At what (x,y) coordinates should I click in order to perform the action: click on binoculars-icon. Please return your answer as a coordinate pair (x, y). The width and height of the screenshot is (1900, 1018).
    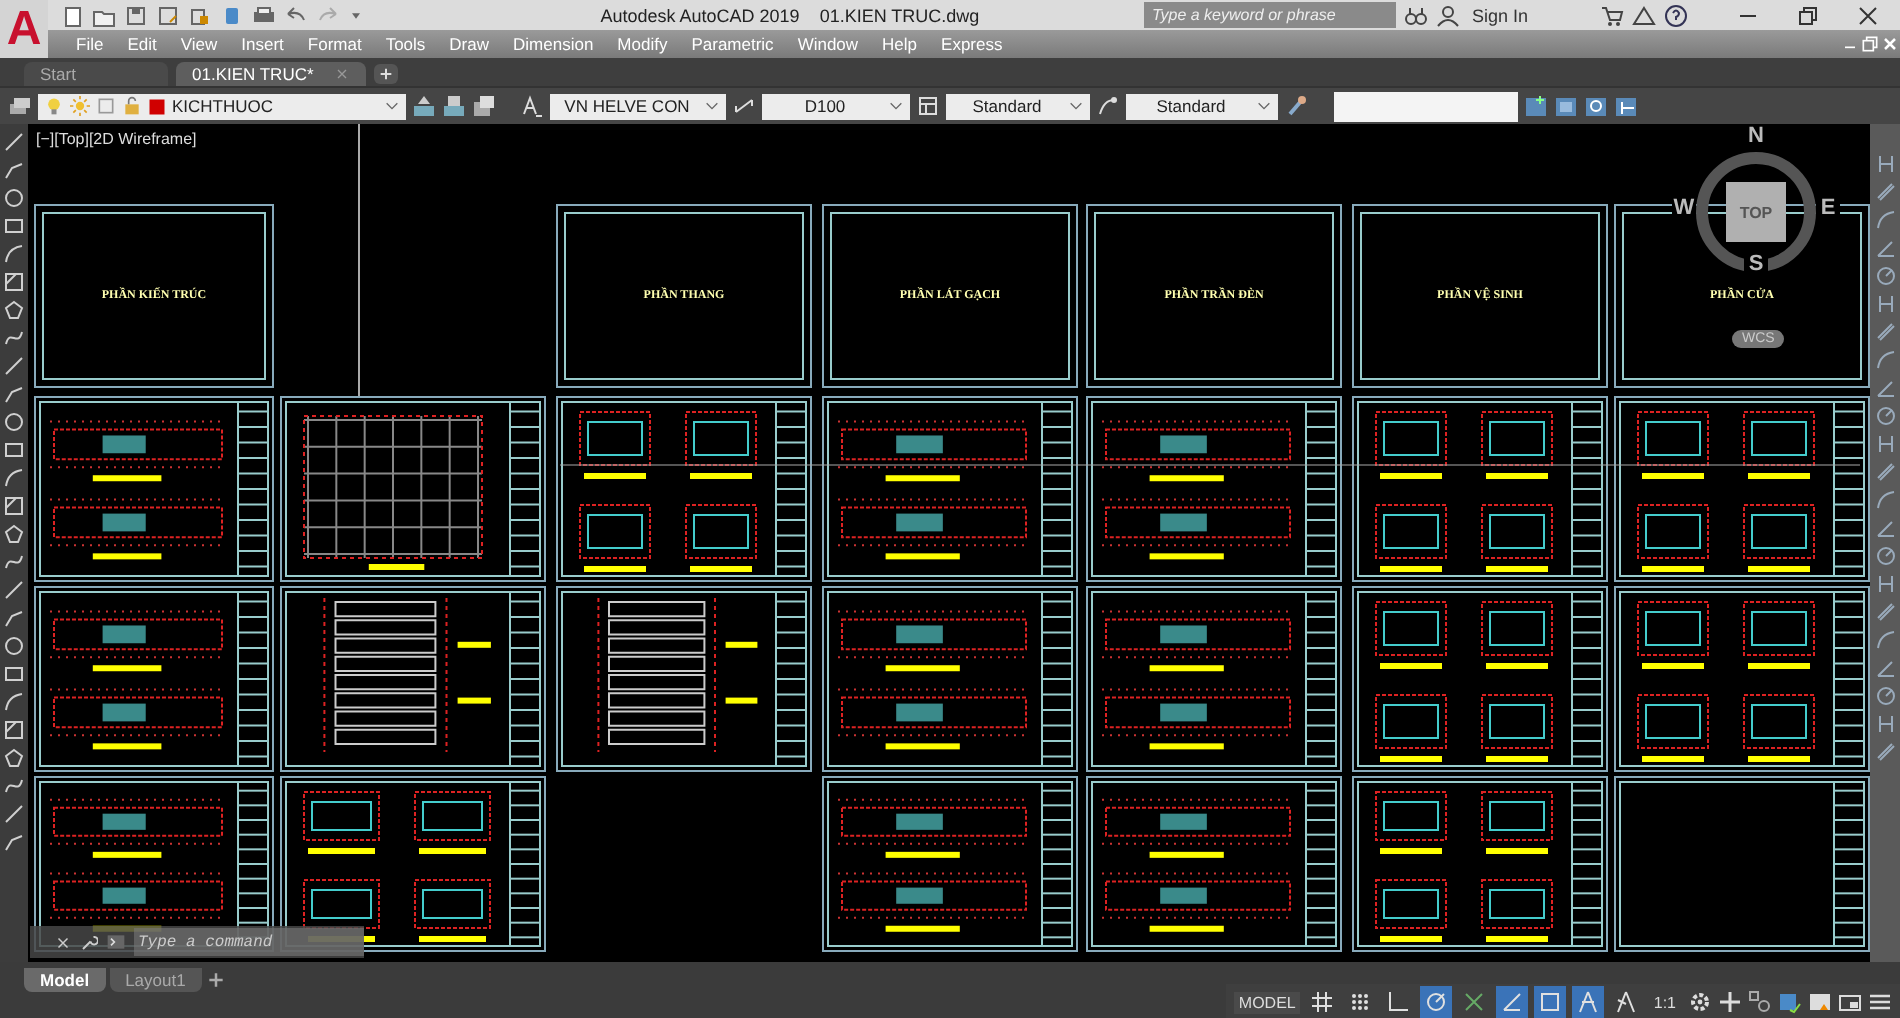
    Looking at the image, I should click on (1415, 15).